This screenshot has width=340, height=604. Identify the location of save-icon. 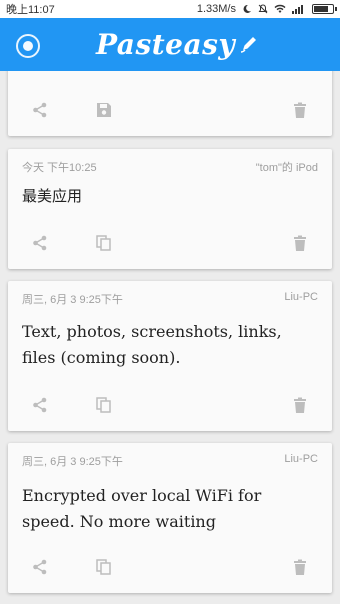
(104, 110).